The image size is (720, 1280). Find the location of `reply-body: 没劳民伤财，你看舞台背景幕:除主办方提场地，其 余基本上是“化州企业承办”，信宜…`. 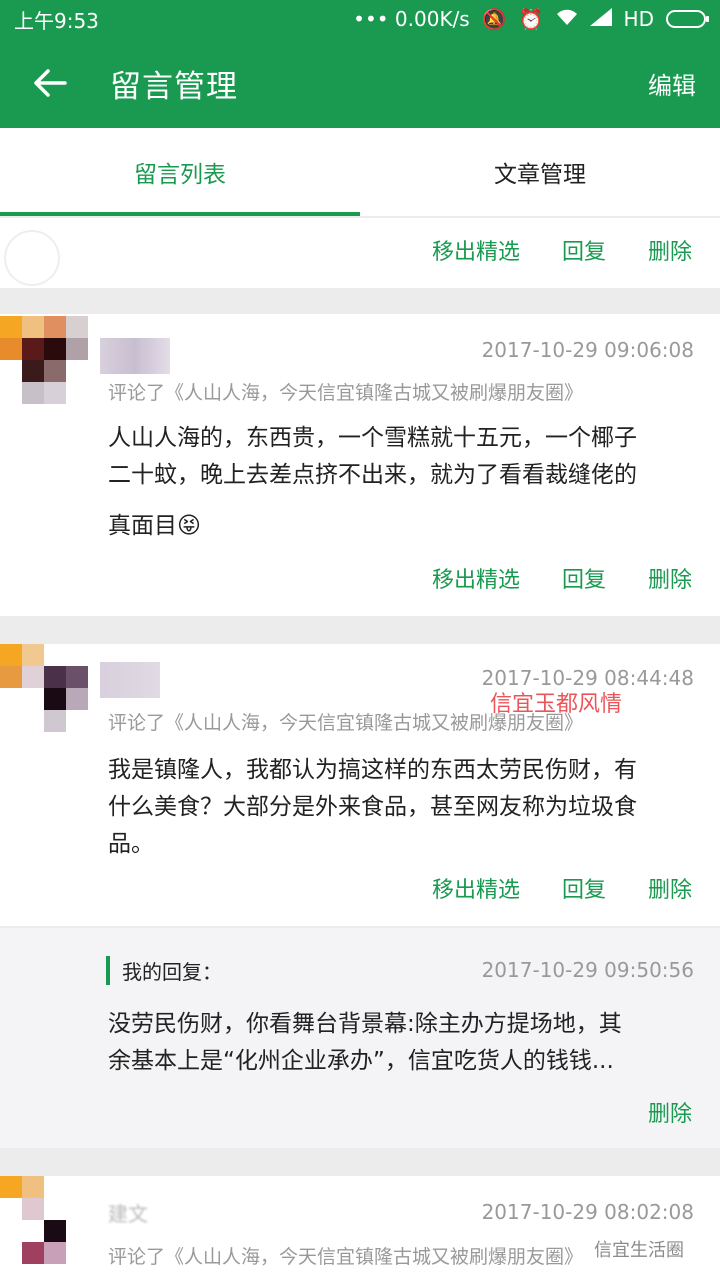

reply-body: 没劳民伤财，你看舞台背景幕:除主办方提场地，其 余基本上是“化州企业承办”，信宜… is located at coordinates (403, 1043).